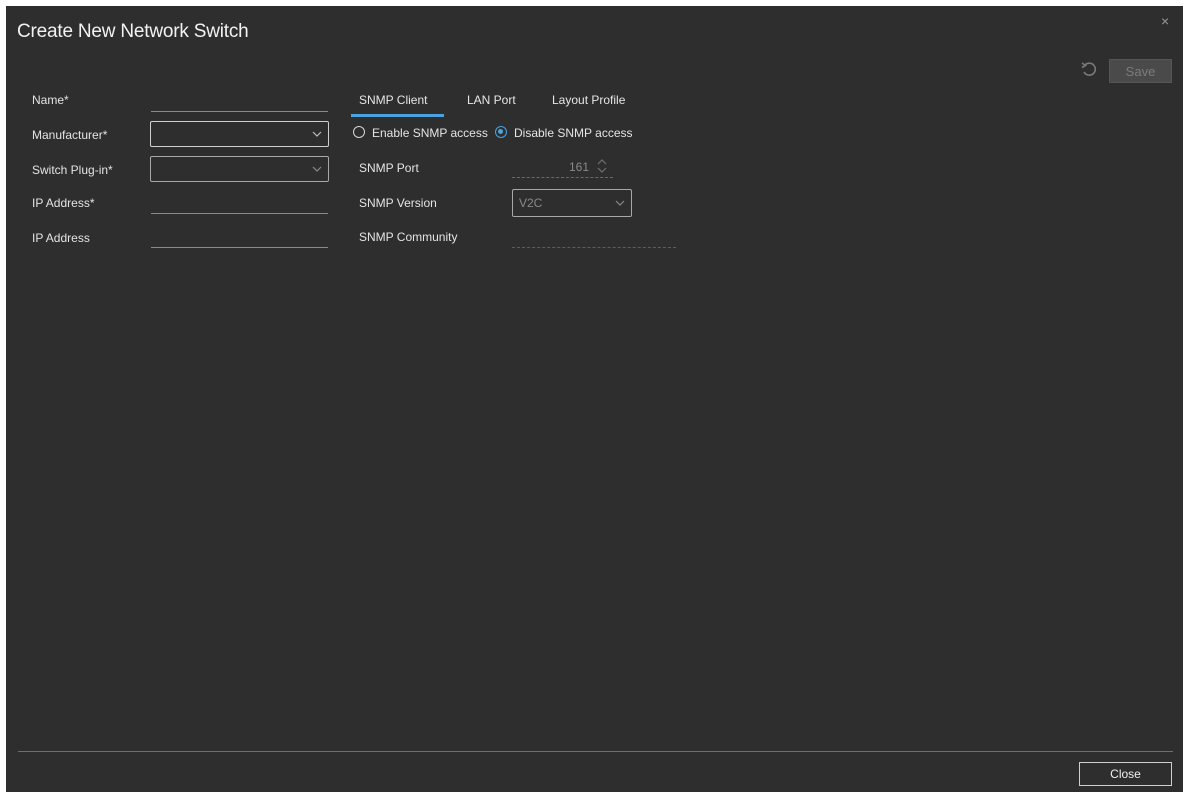 The height and width of the screenshot is (793, 1187). I want to click on dialog-title: Create New Network Switch, so click(133, 31).